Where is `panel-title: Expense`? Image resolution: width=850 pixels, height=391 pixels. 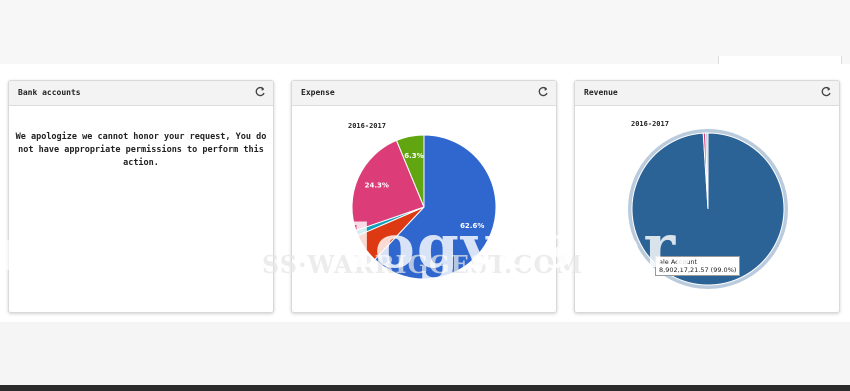 panel-title: Expense is located at coordinates (318, 92).